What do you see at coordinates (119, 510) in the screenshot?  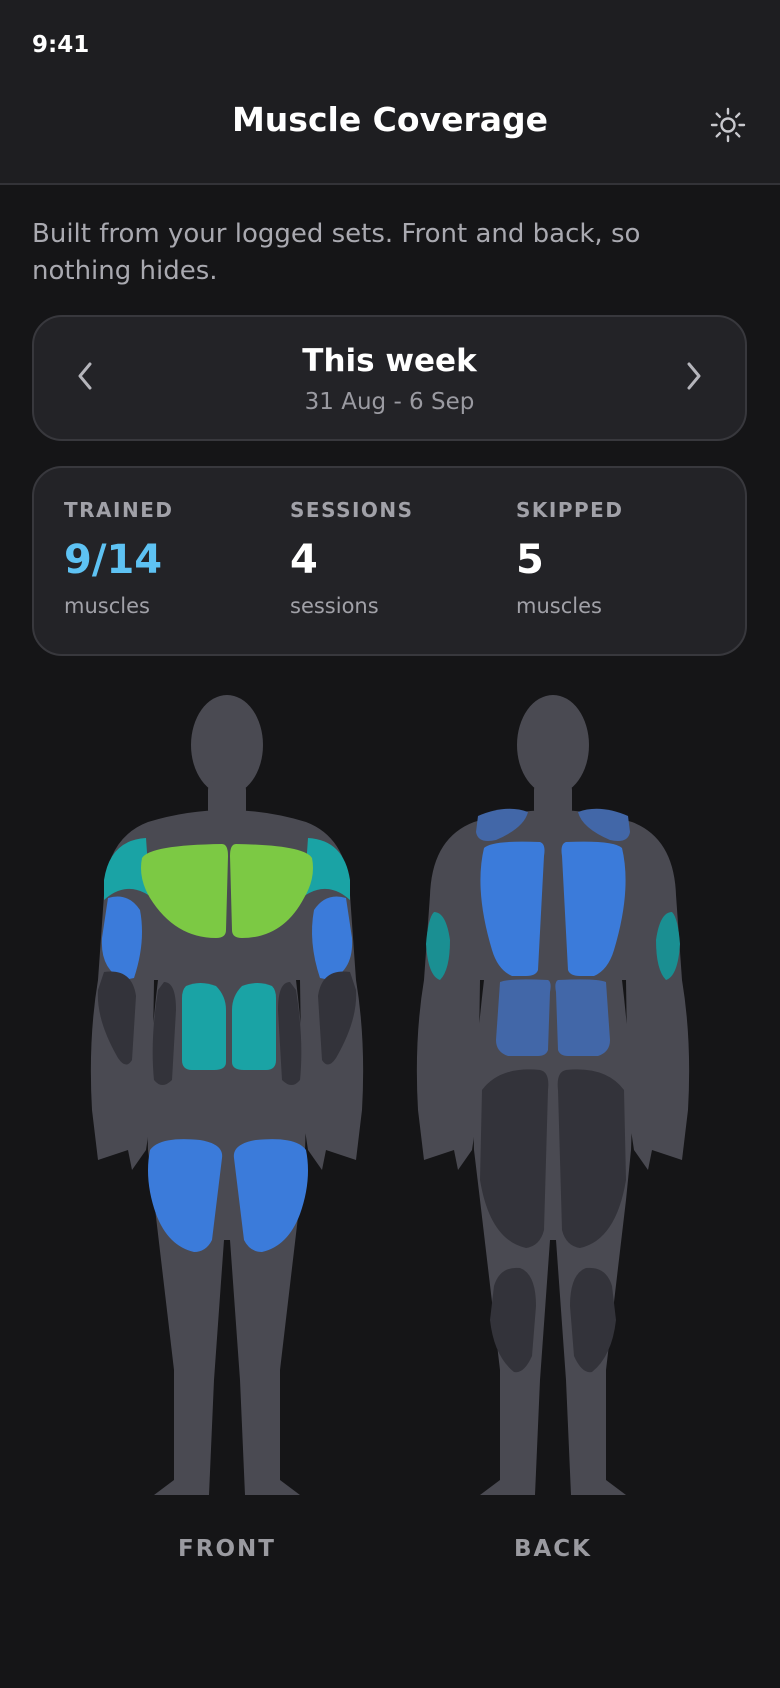 I see `stat-label: TRAINED` at bounding box center [119, 510].